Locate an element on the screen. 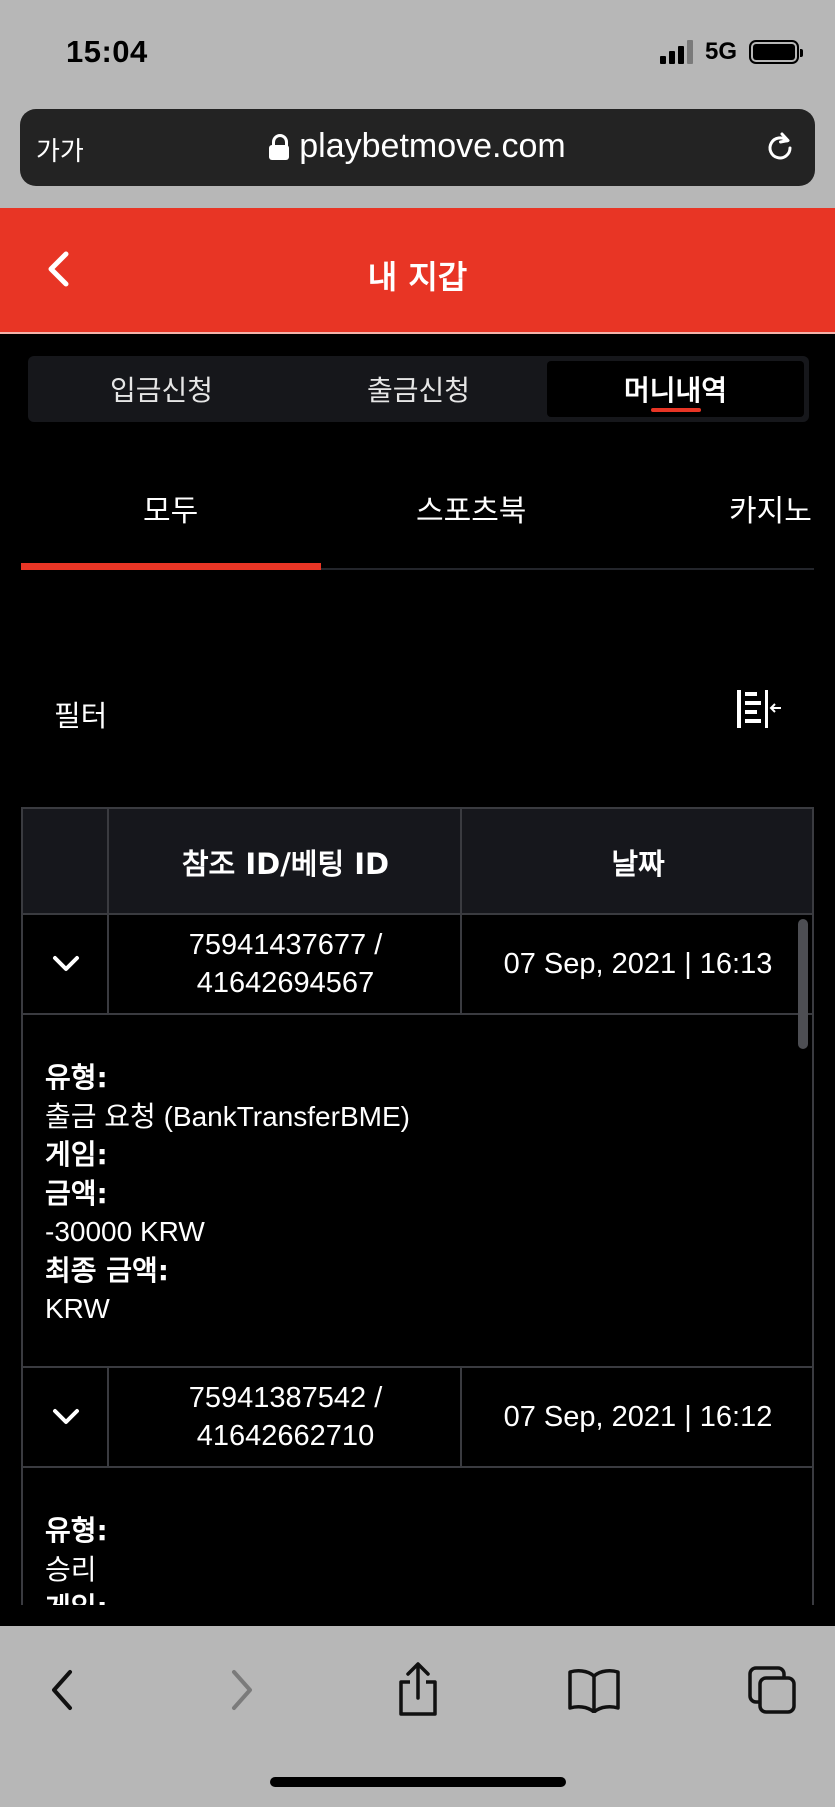  lock-icon is located at coordinates (279, 146).